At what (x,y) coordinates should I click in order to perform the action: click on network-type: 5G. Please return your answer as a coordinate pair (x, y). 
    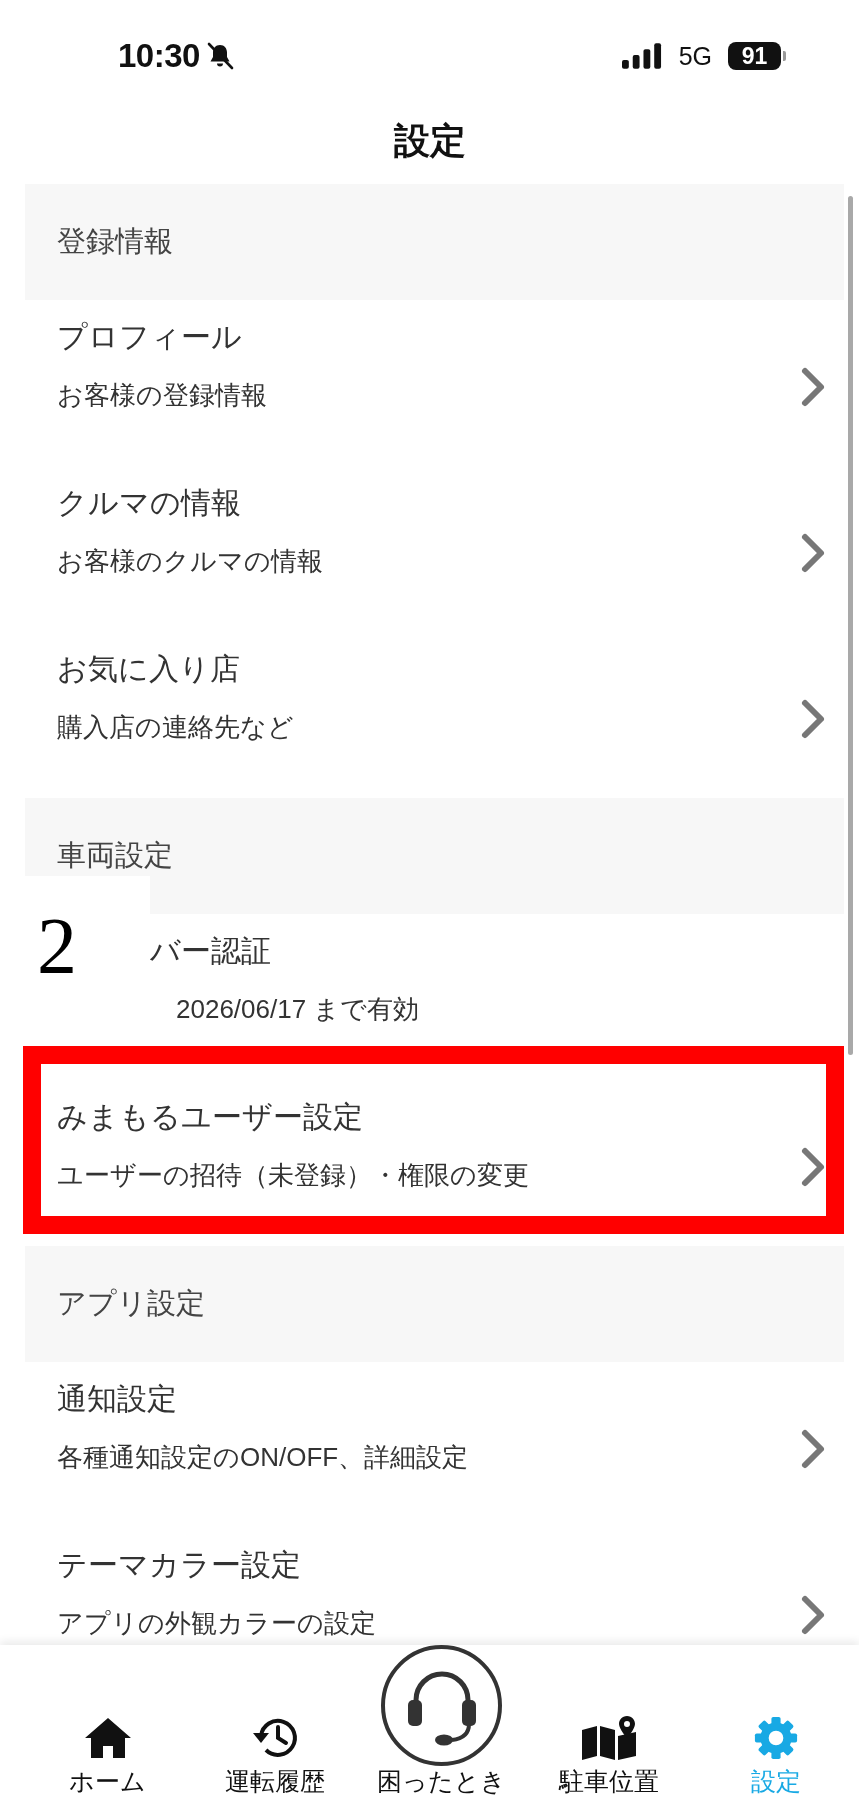
    Looking at the image, I should click on (695, 56).